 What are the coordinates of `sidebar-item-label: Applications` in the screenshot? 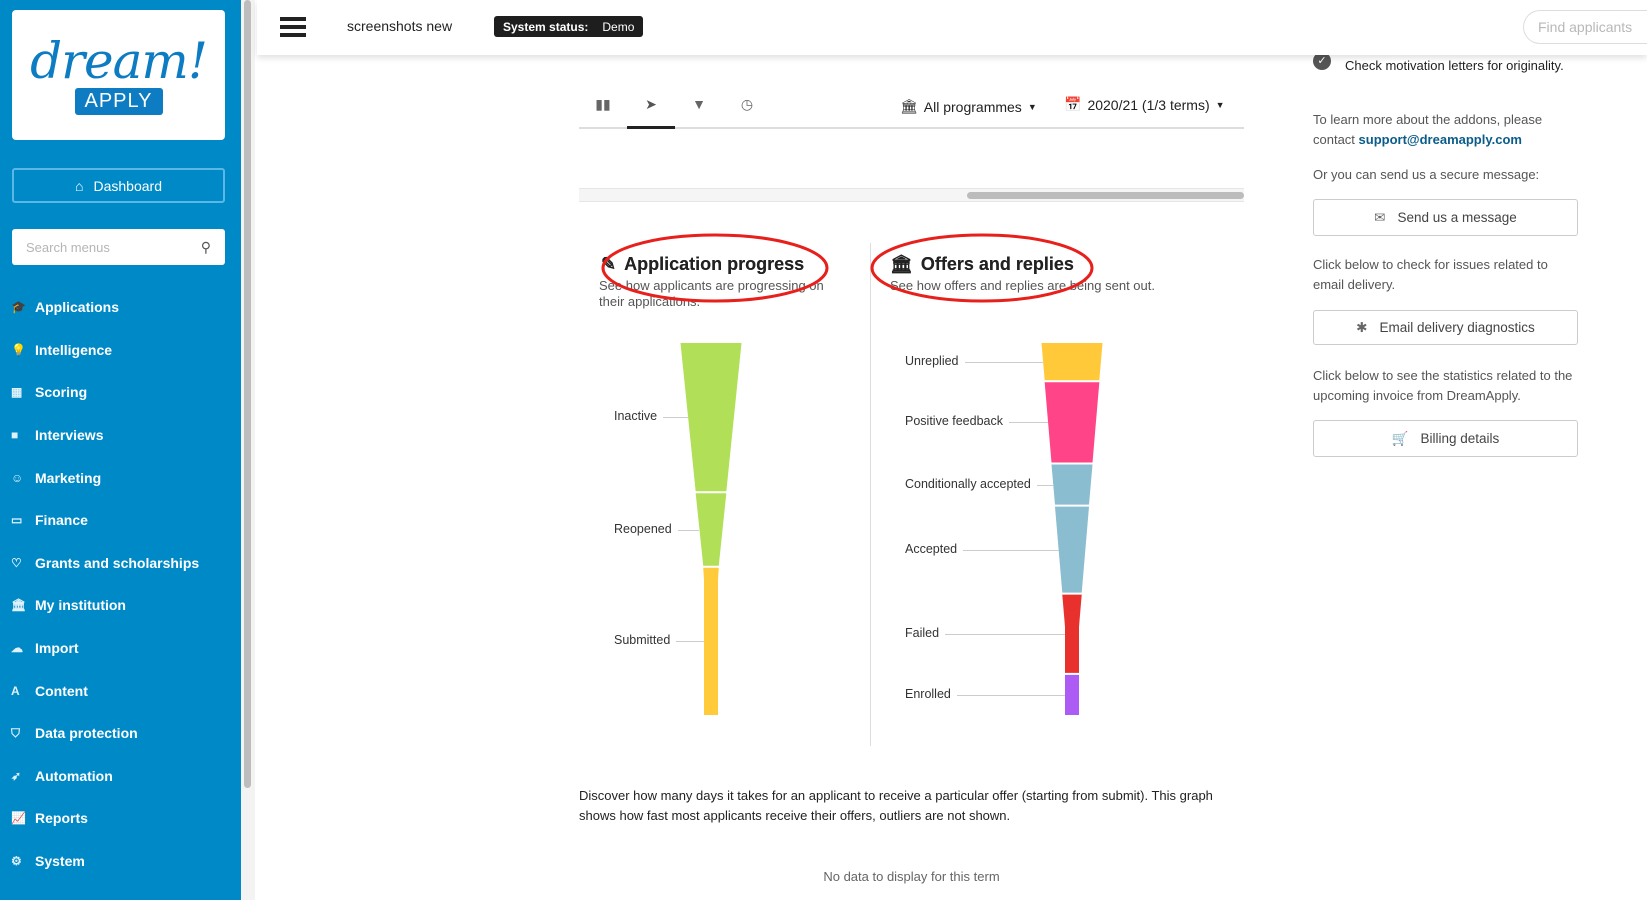 It's located at (77, 307).